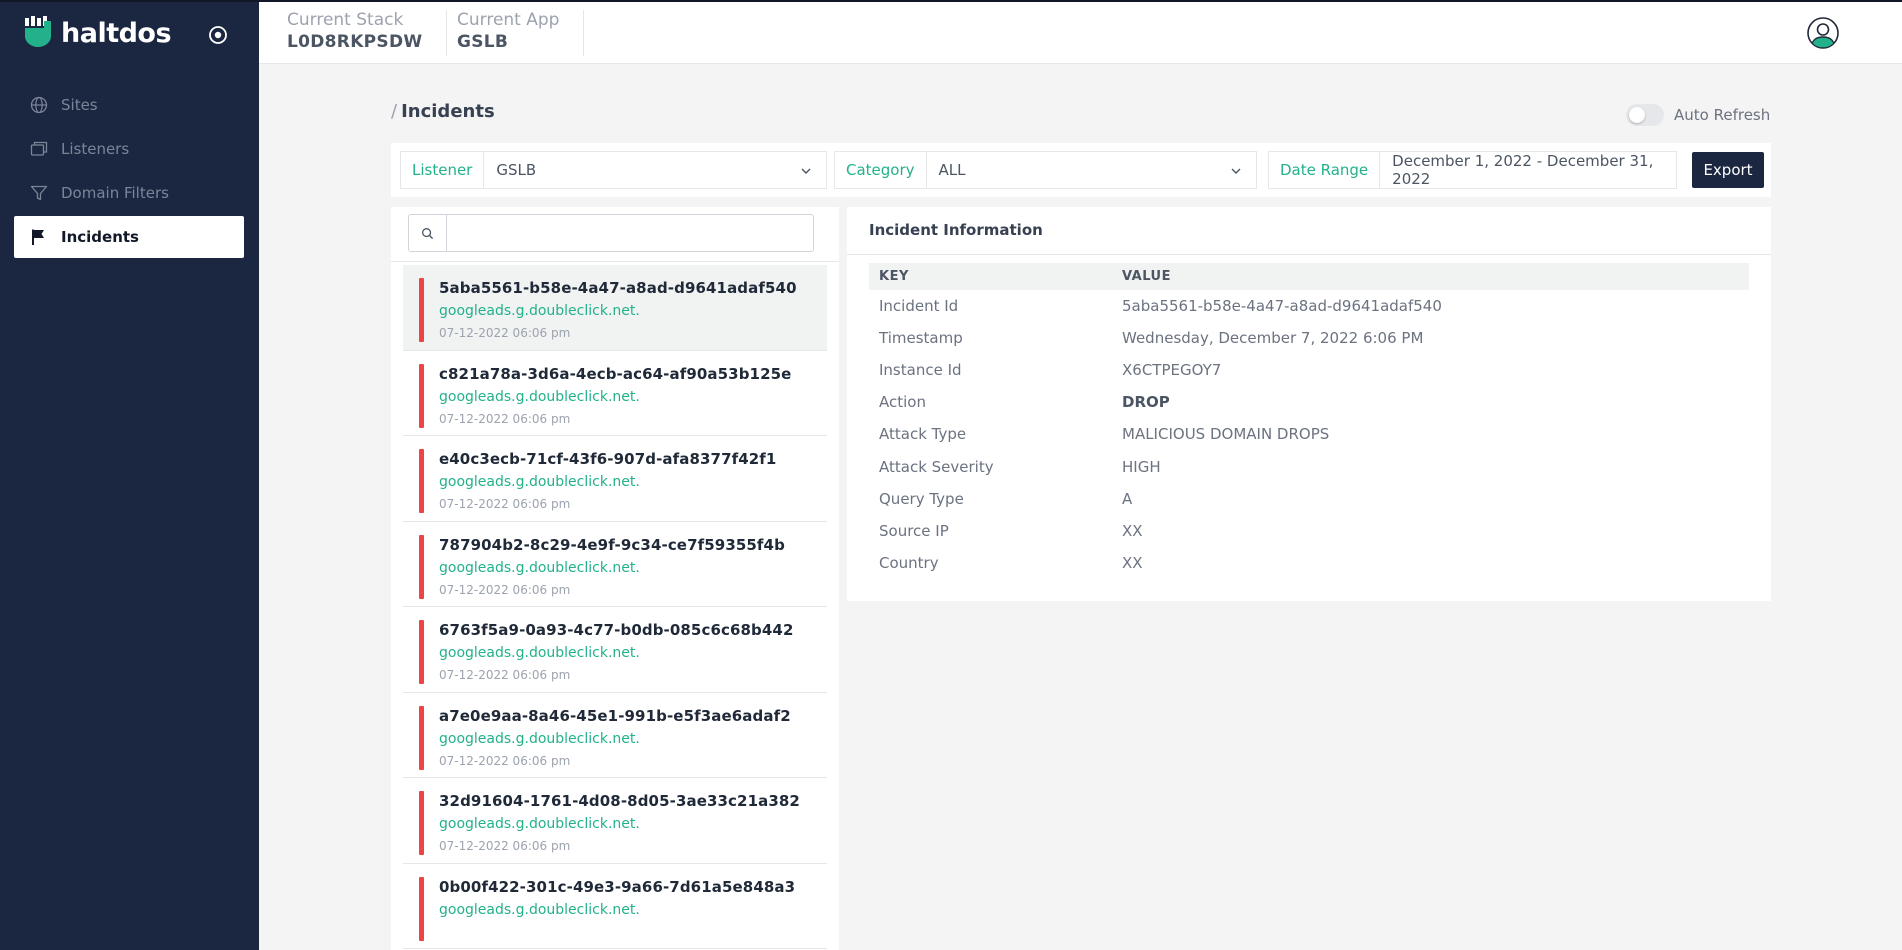 The height and width of the screenshot is (950, 1902). Describe the element at coordinates (612, 544) in the screenshot. I see `incident-id: 787904b2-8c29-4e9f-9c34-ce7f59355f4b` at that location.